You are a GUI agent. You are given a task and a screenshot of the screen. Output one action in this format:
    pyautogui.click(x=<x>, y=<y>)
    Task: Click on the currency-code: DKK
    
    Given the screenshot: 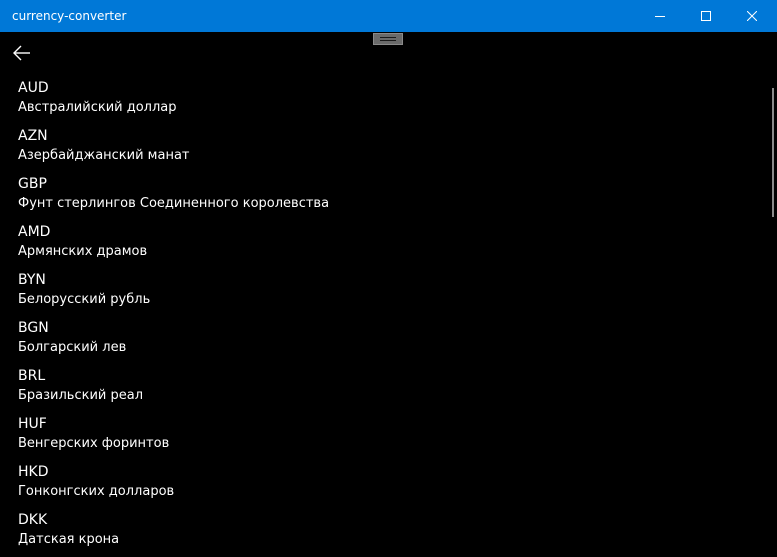 What is the action you would take?
    pyautogui.click(x=33, y=520)
    